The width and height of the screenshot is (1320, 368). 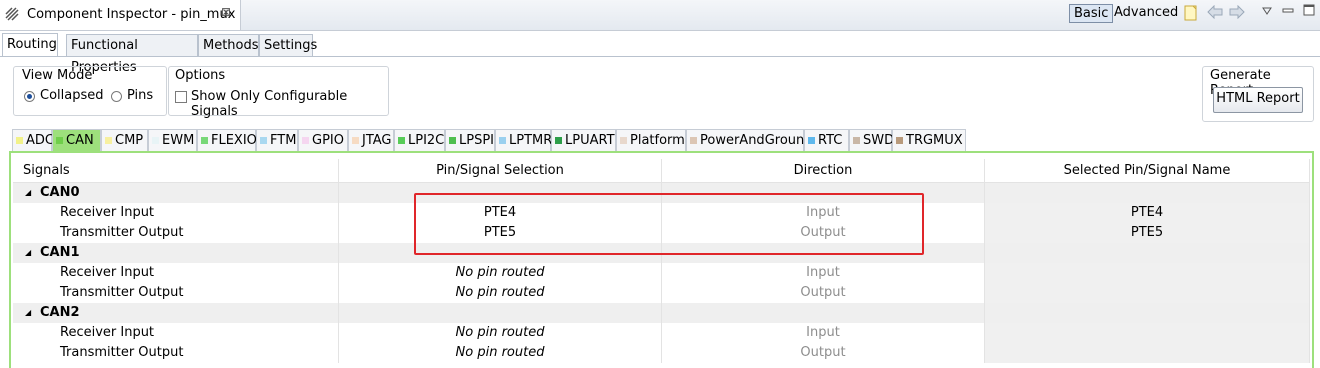 I want to click on peripheral-tab-trgmux: TRGMUX, so click(x=929, y=140).